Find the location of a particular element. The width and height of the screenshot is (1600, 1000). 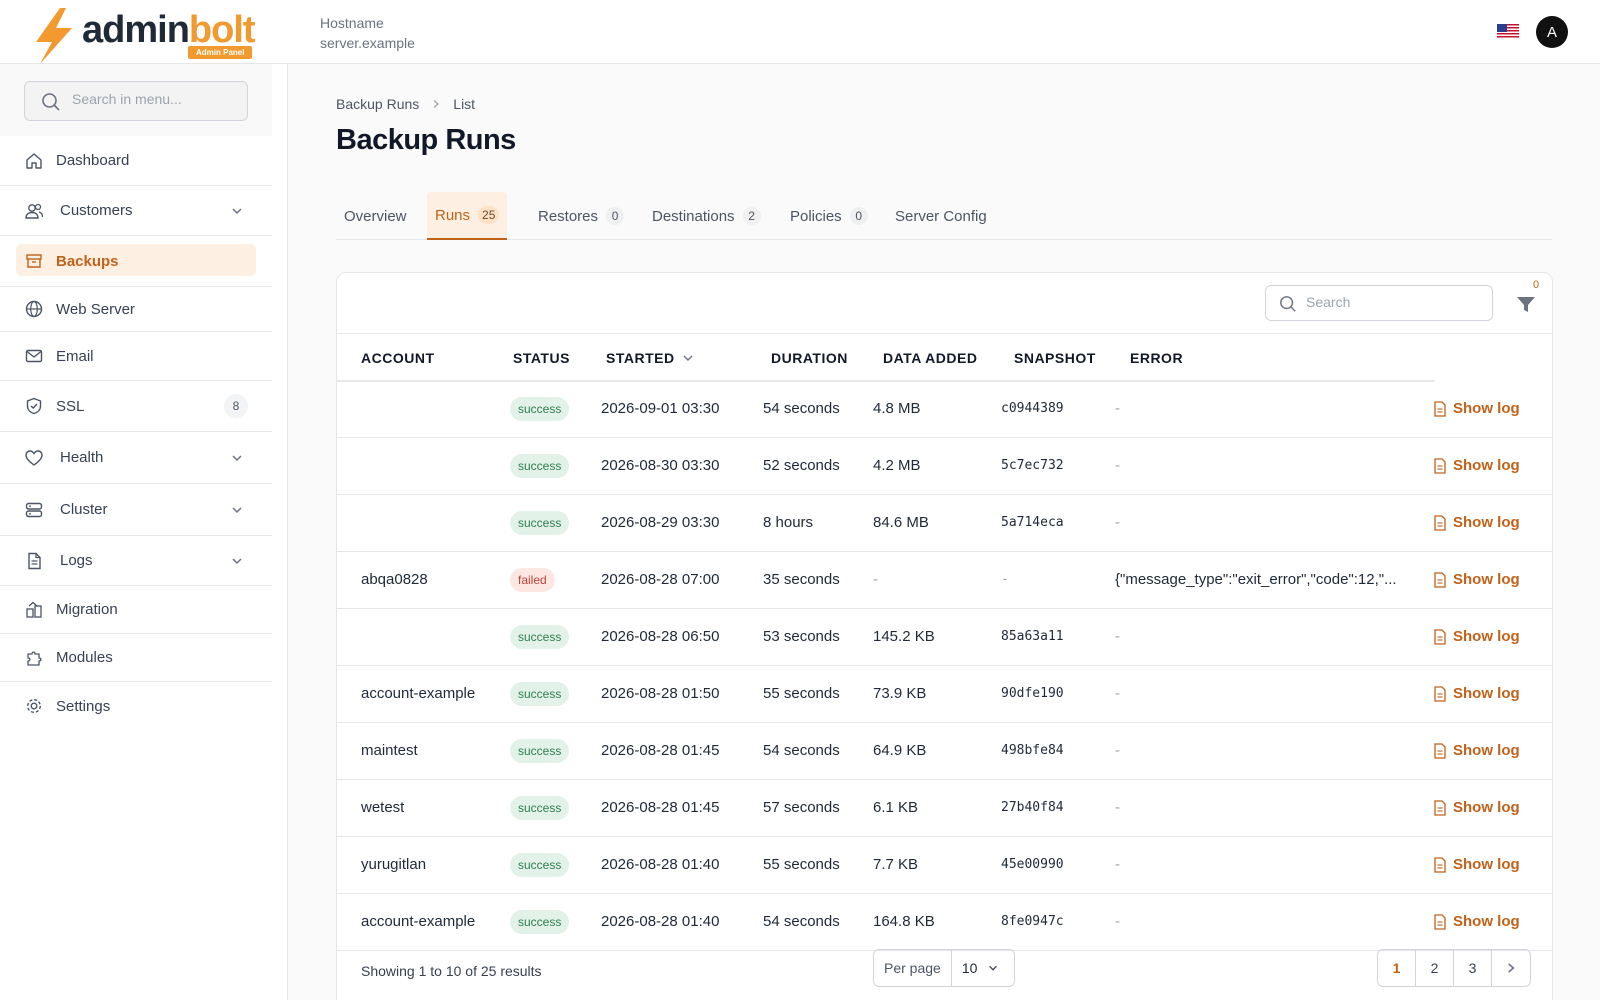

tab-label: Runs is located at coordinates (453, 215).